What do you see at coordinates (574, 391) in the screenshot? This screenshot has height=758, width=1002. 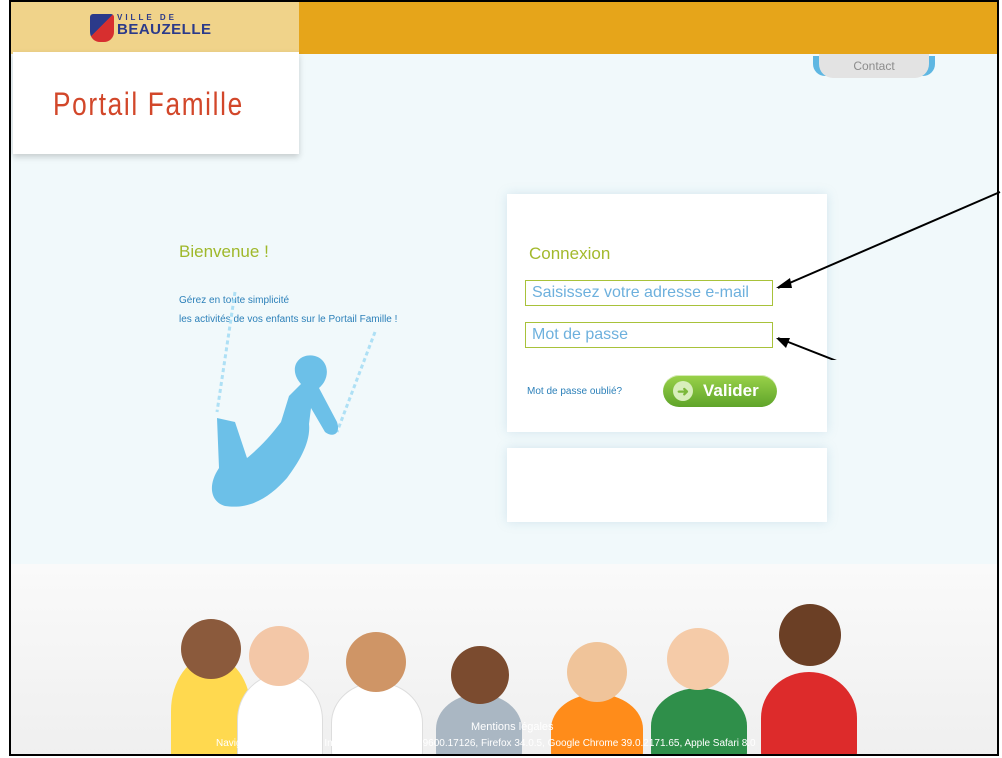 I see `forgot-password-link: Mot de passe oublié?` at bounding box center [574, 391].